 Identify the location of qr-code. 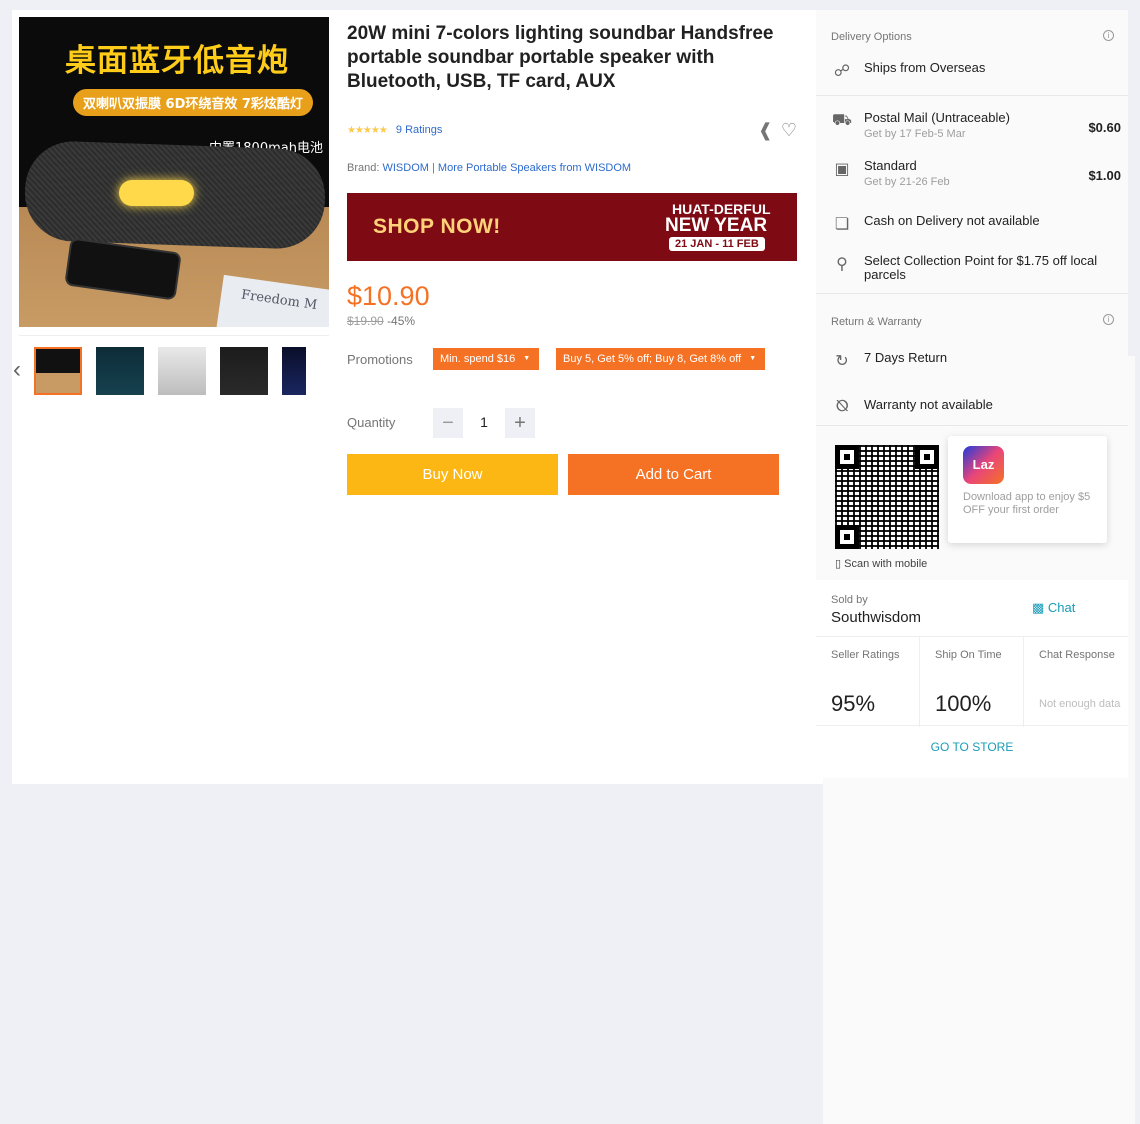
(887, 497).